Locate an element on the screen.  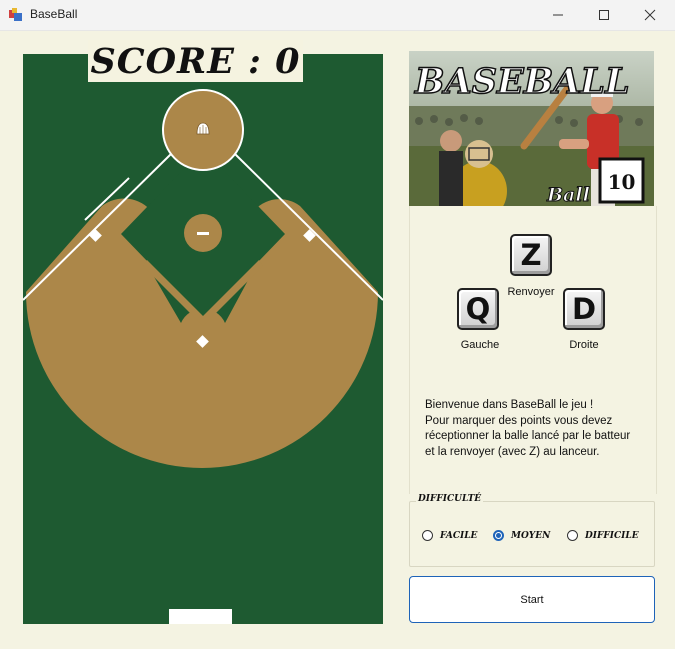
logo-title: BASEBALL is located at coordinates (522, 81).